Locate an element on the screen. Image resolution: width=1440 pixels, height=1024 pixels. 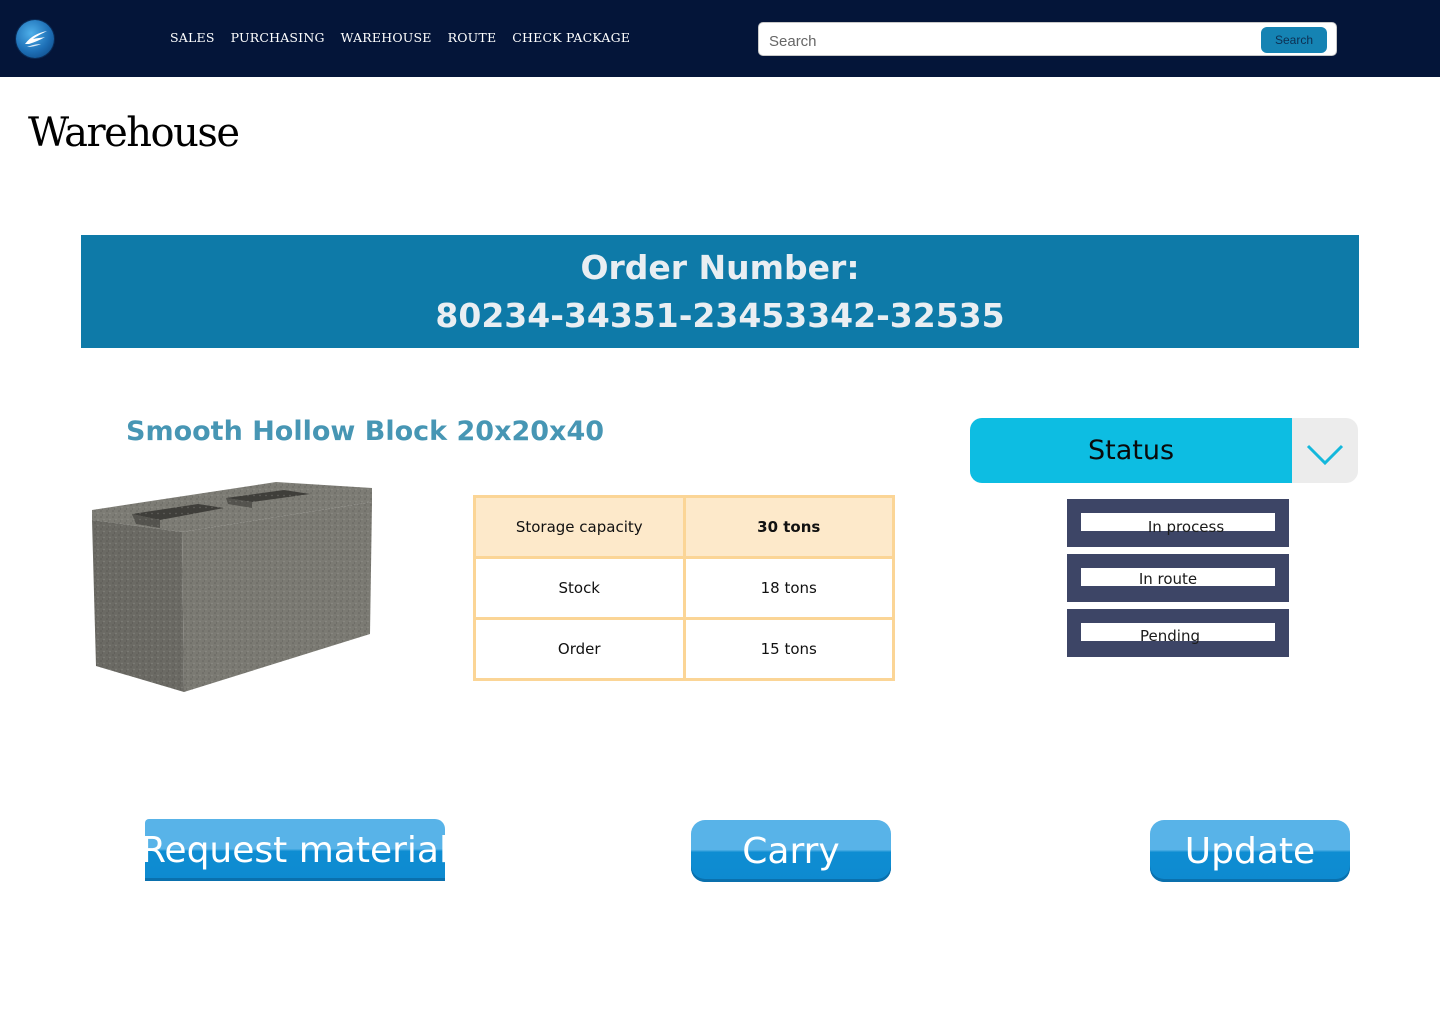
concrete-block-image is located at coordinates (233, 587).